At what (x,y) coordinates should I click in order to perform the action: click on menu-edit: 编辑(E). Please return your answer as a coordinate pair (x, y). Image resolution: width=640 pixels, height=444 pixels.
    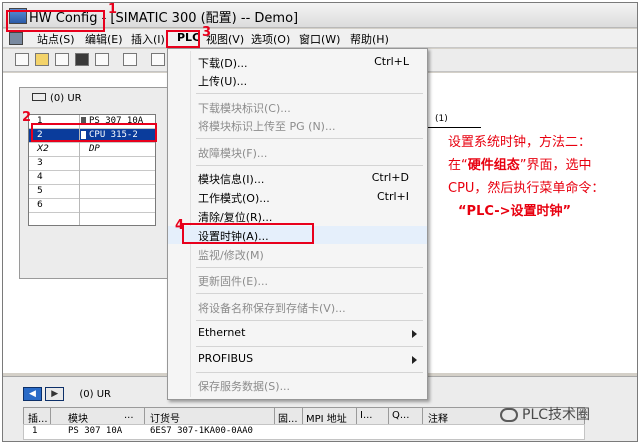
    Looking at the image, I should click on (104, 39).